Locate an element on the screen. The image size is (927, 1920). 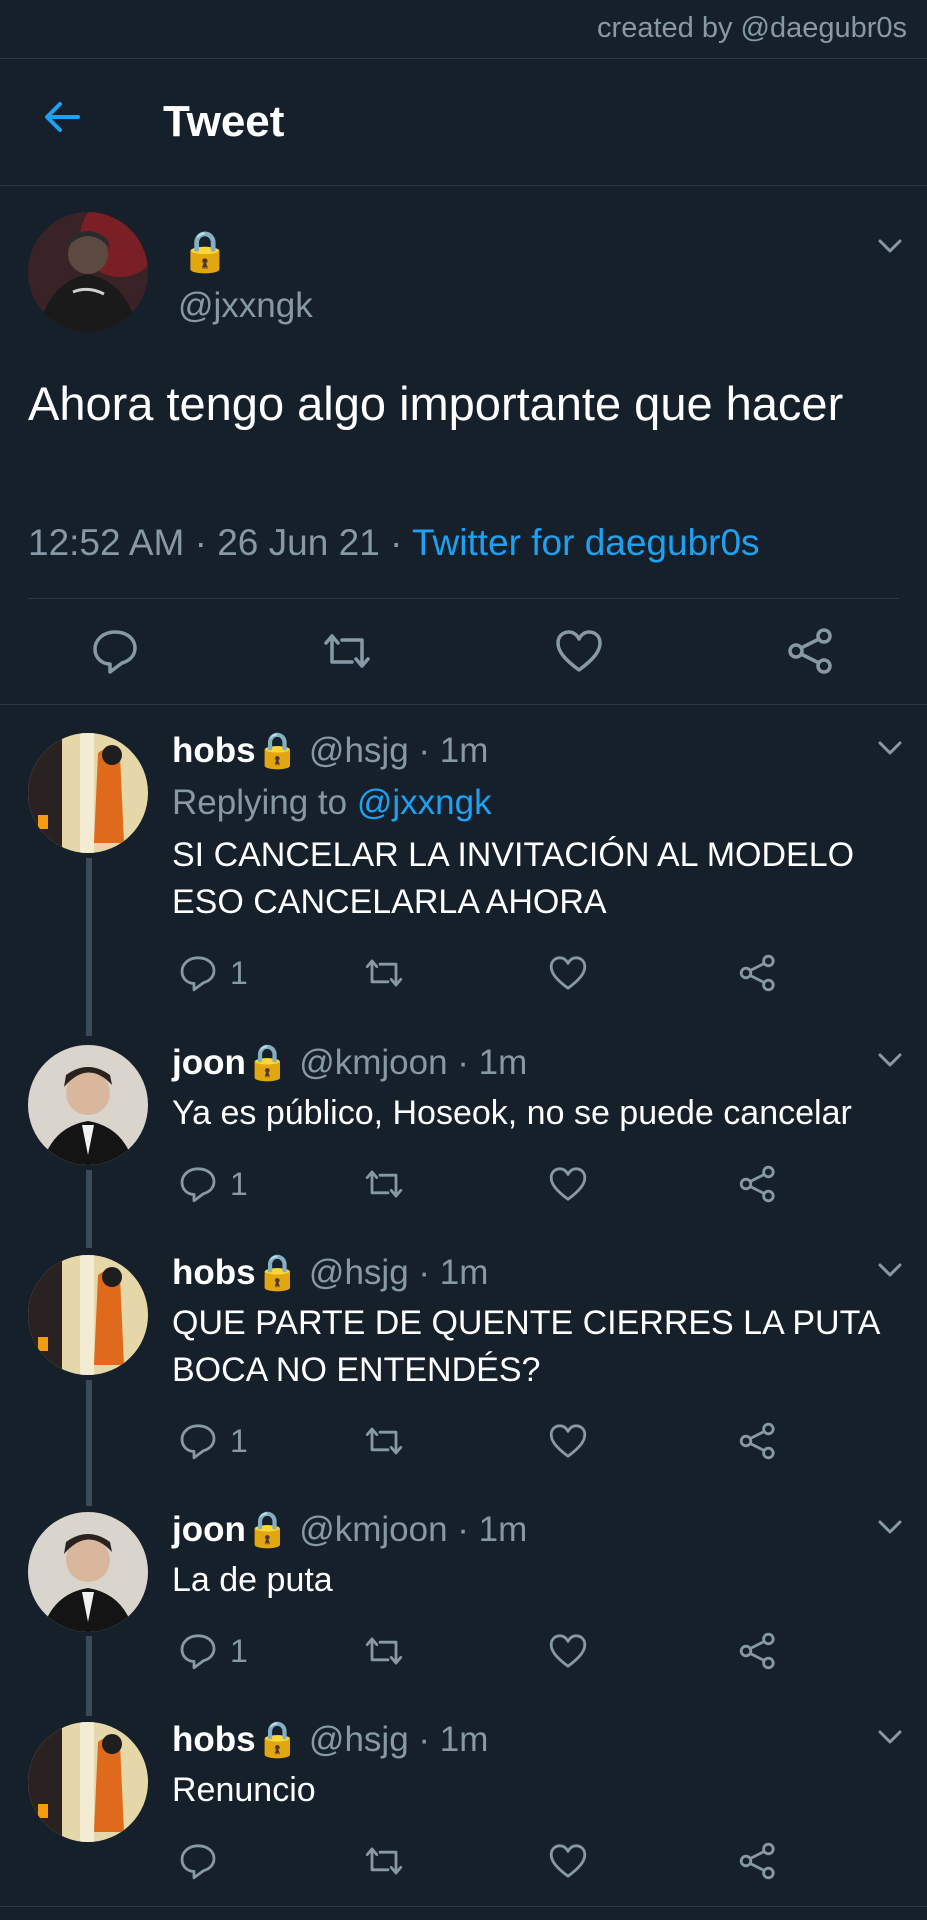
main-tweet-text: Ahora tengo algo importante que hacer is located at coordinates (436, 403).